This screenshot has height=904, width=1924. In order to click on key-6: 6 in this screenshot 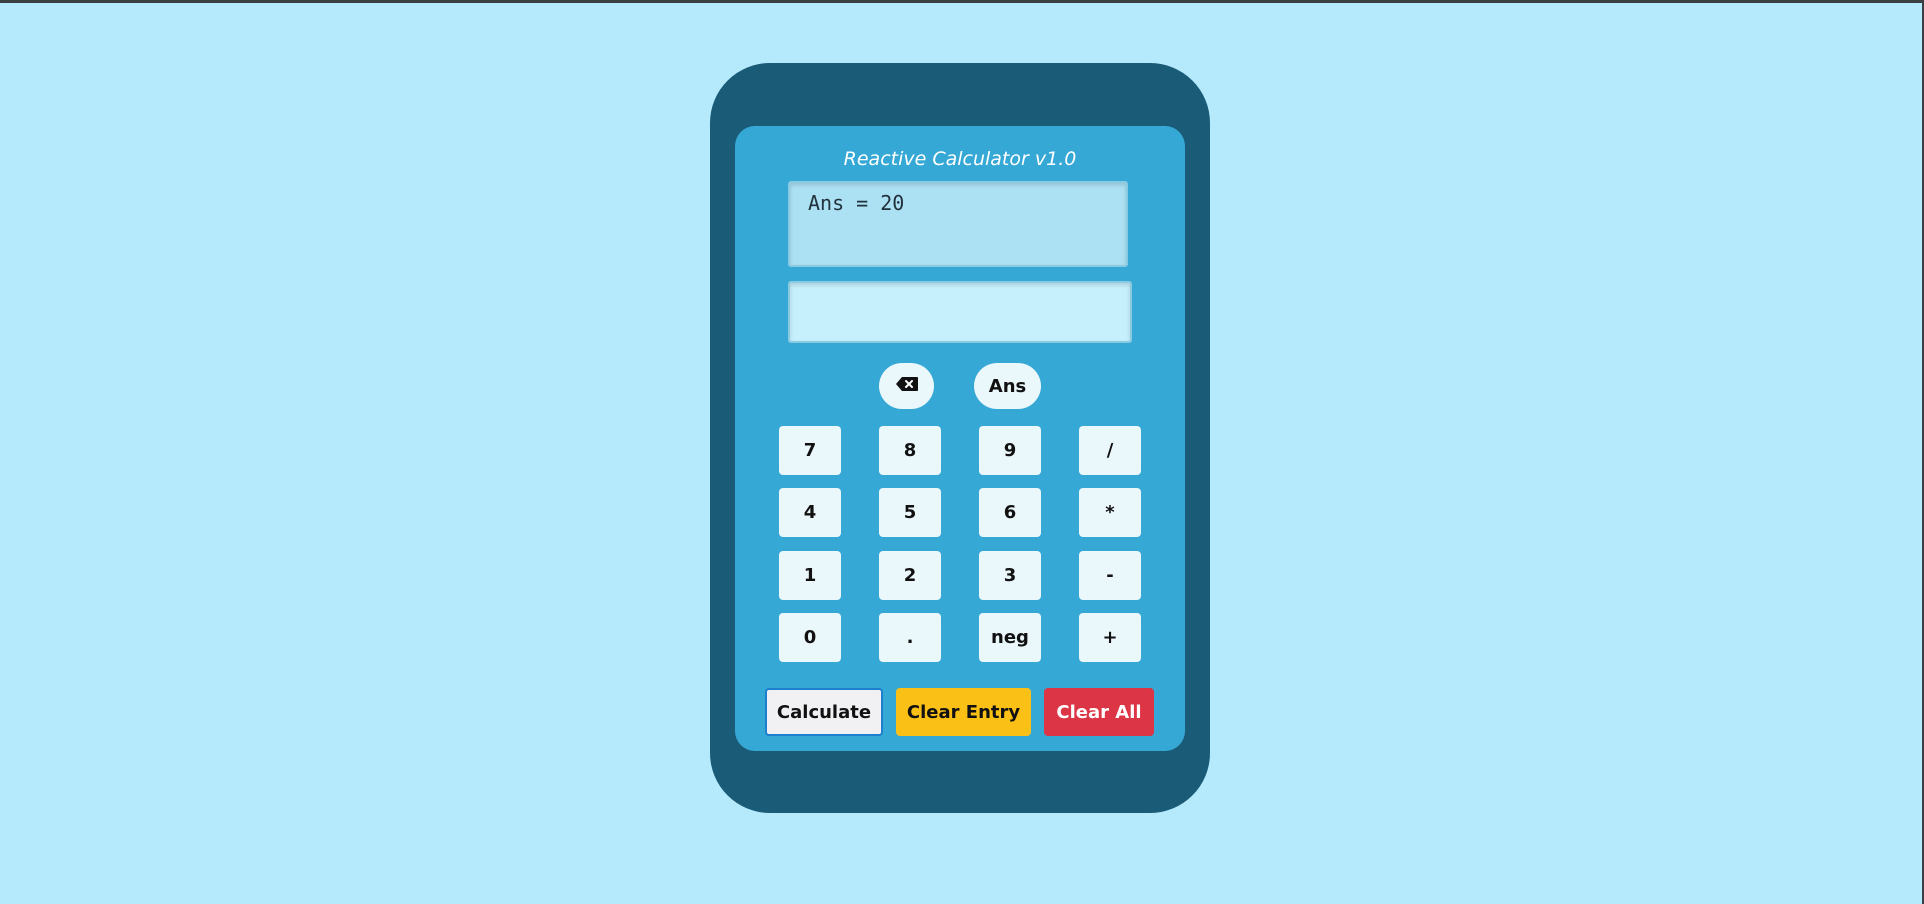, I will do `click(1010, 512)`.